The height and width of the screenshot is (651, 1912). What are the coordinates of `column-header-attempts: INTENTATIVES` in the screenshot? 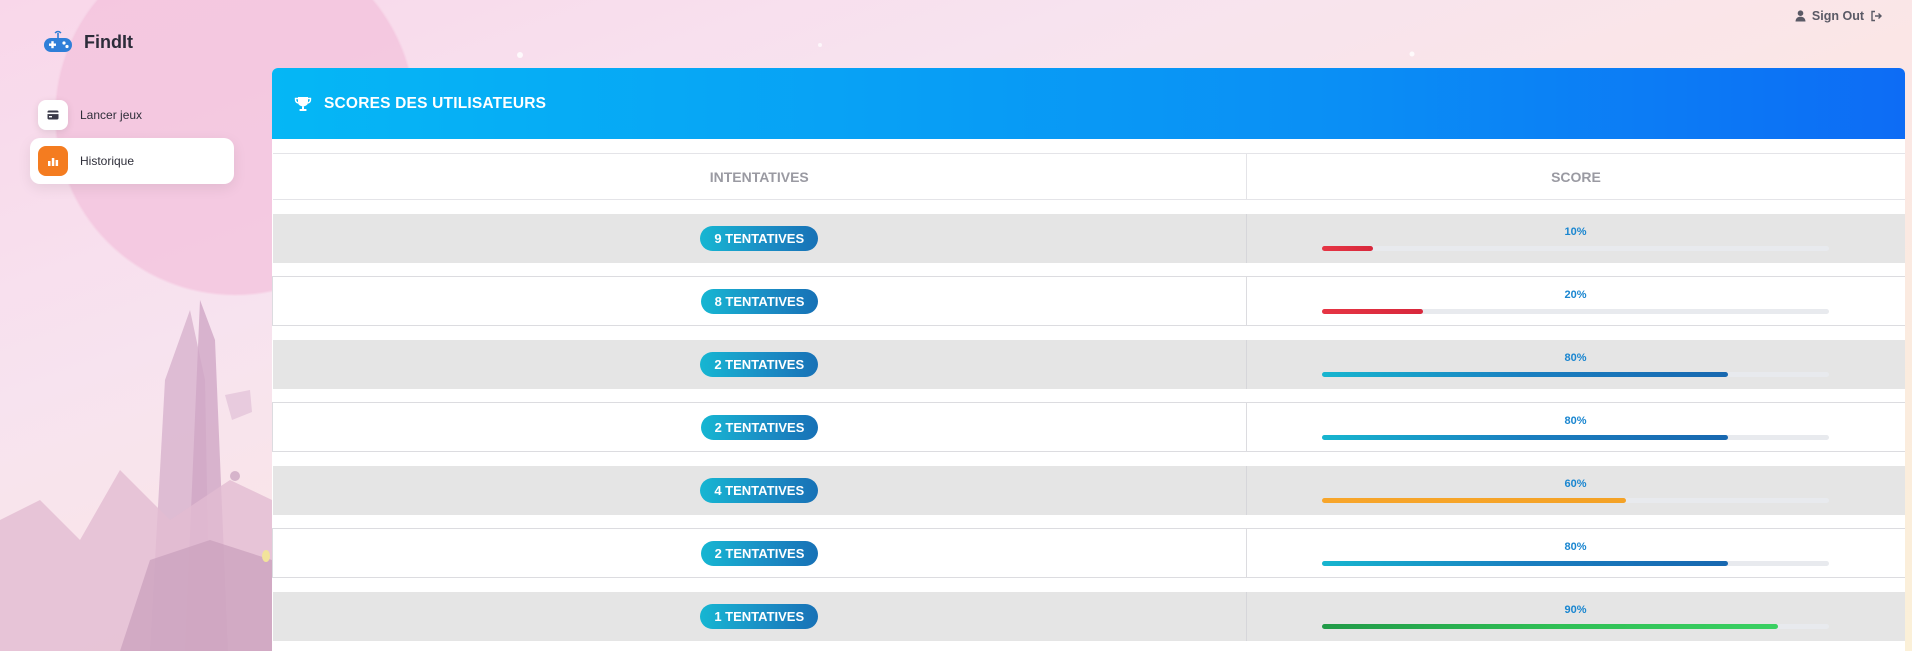 It's located at (759, 176).